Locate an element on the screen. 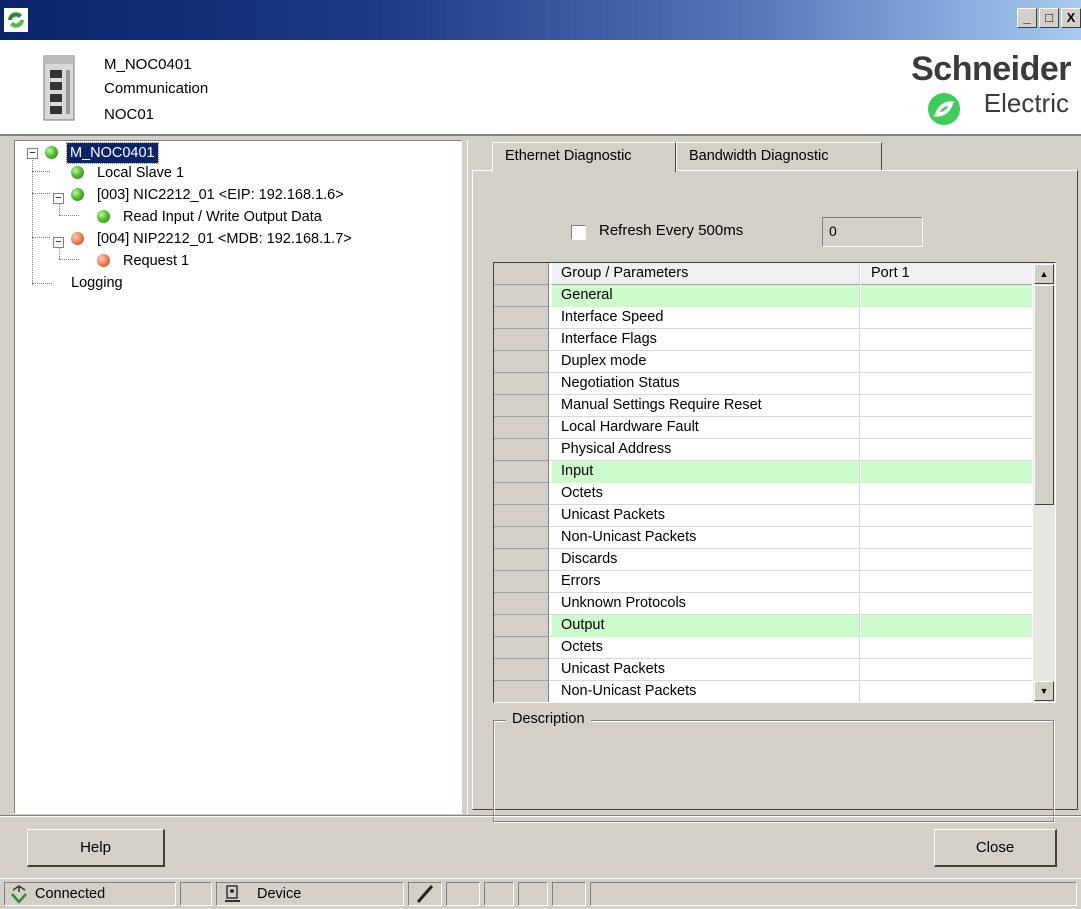  parameter-cell: Interface Speed is located at coordinates (706, 318).